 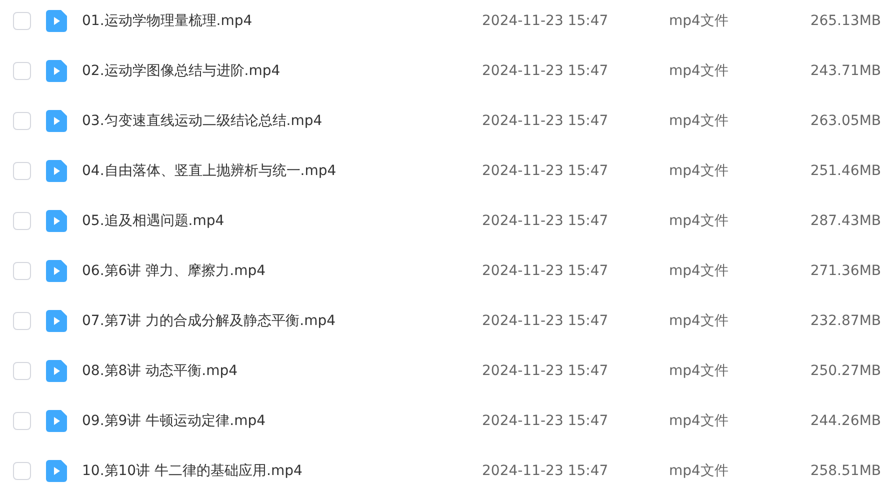 What do you see at coordinates (845, 21) in the screenshot?
I see `file-size: 265.13MB` at bounding box center [845, 21].